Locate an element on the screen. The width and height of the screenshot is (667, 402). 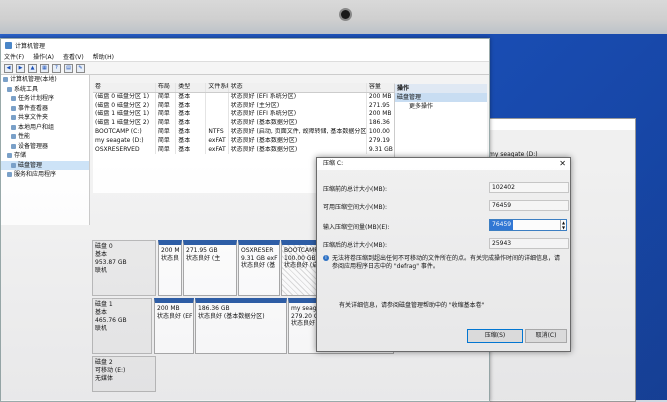
shrink-button: 压缩(S) is located at coordinates (495, 336).